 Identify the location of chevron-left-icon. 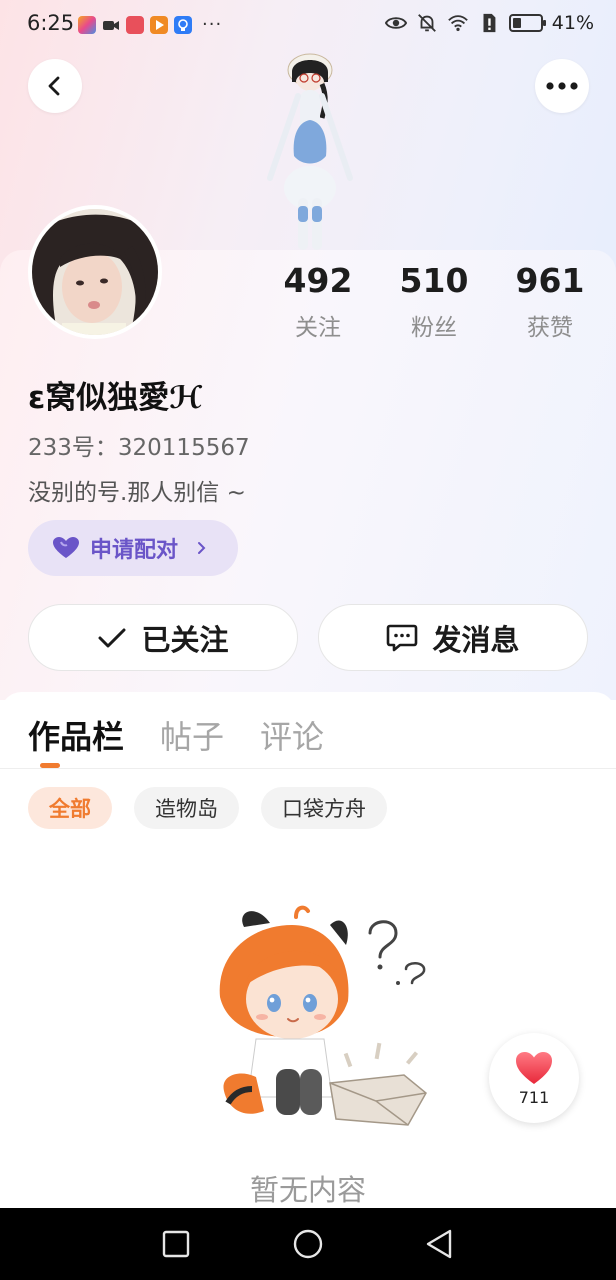
(54, 86).